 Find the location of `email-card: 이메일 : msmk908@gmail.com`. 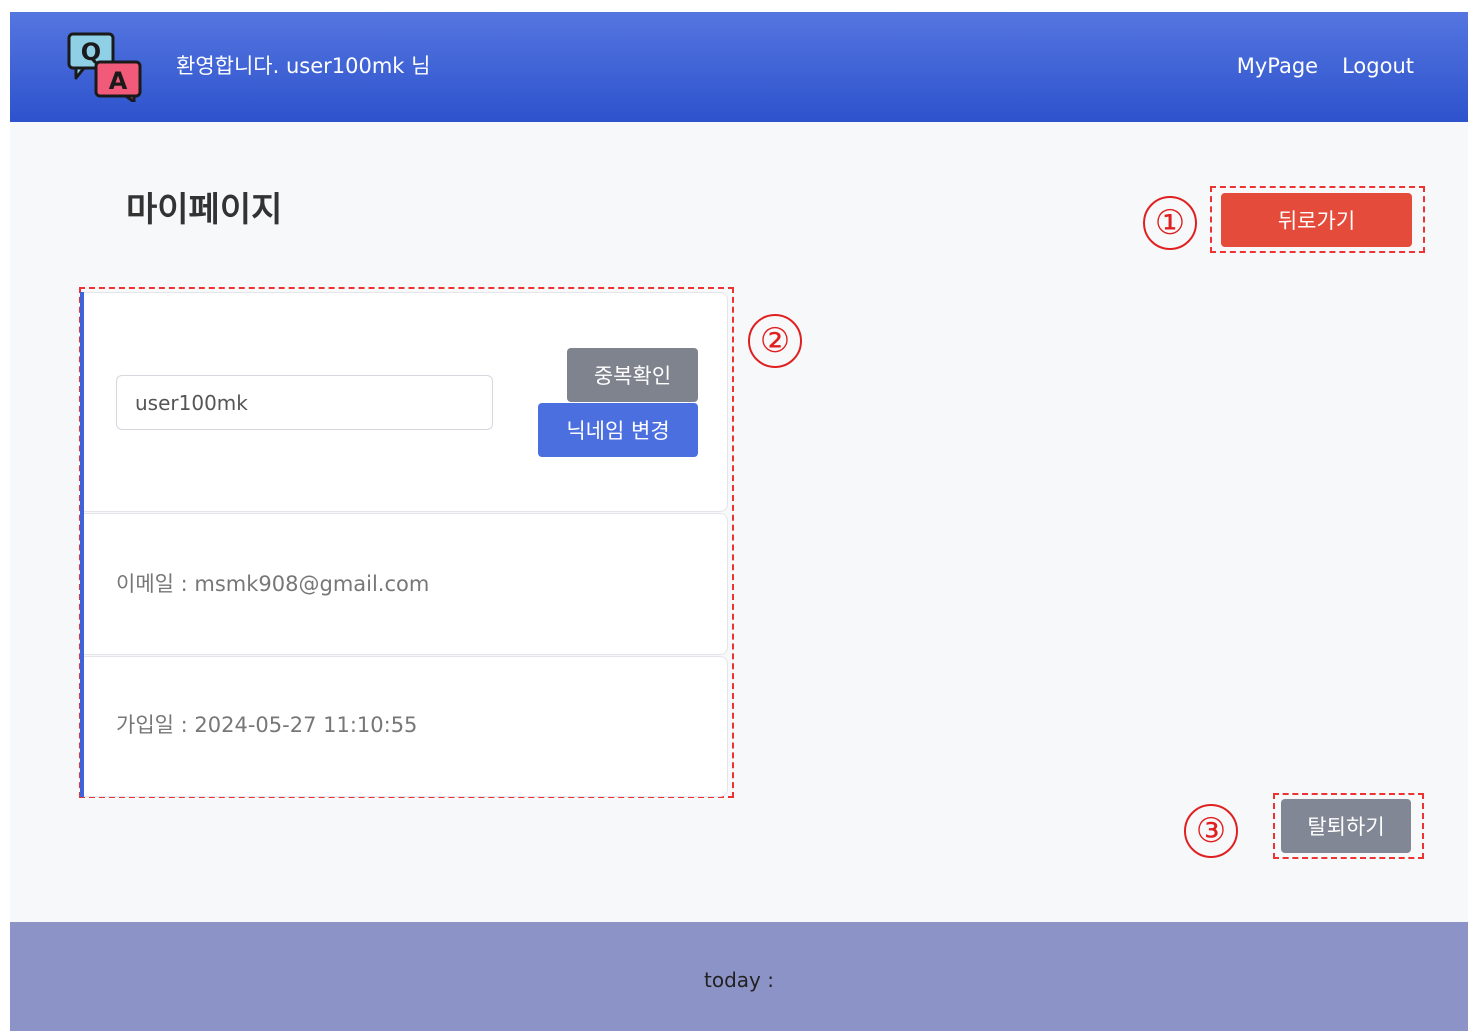

email-card: 이메일 : msmk908@gmail.com is located at coordinates (406, 584).